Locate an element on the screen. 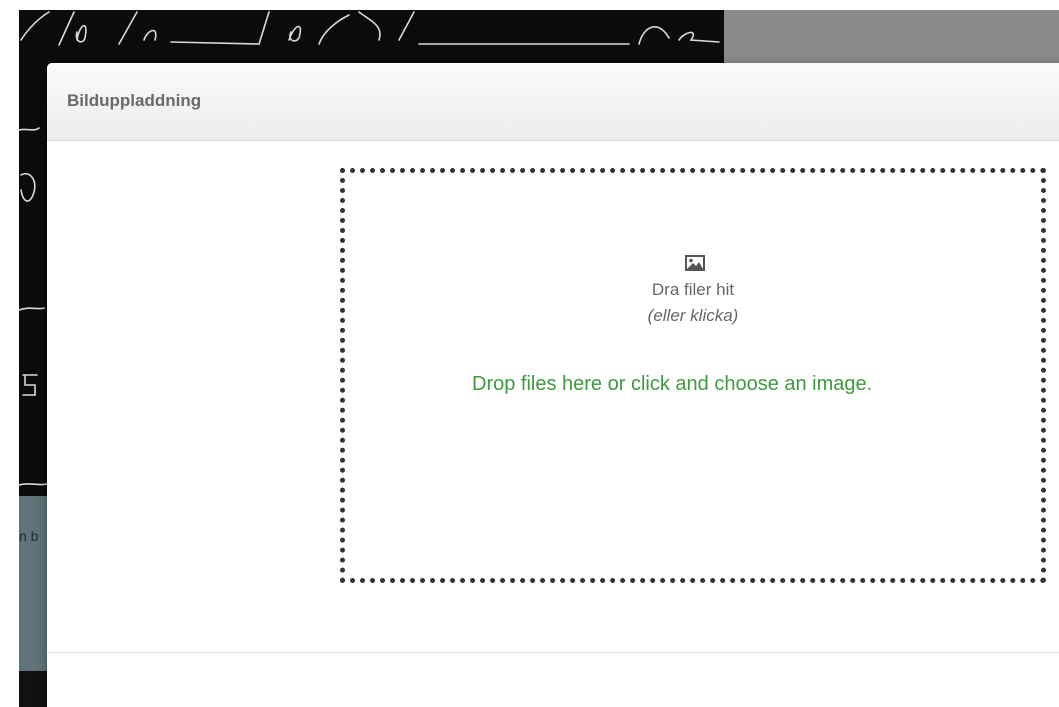 This screenshot has height=707, width=1059. dropzone-primary-text: Dra filer hit is located at coordinates (693, 289).